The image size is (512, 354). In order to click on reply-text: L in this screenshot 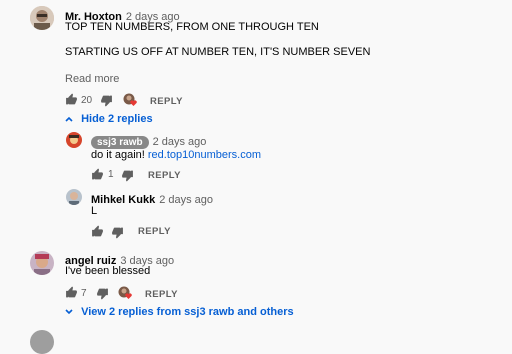, I will do `click(94, 211)`.